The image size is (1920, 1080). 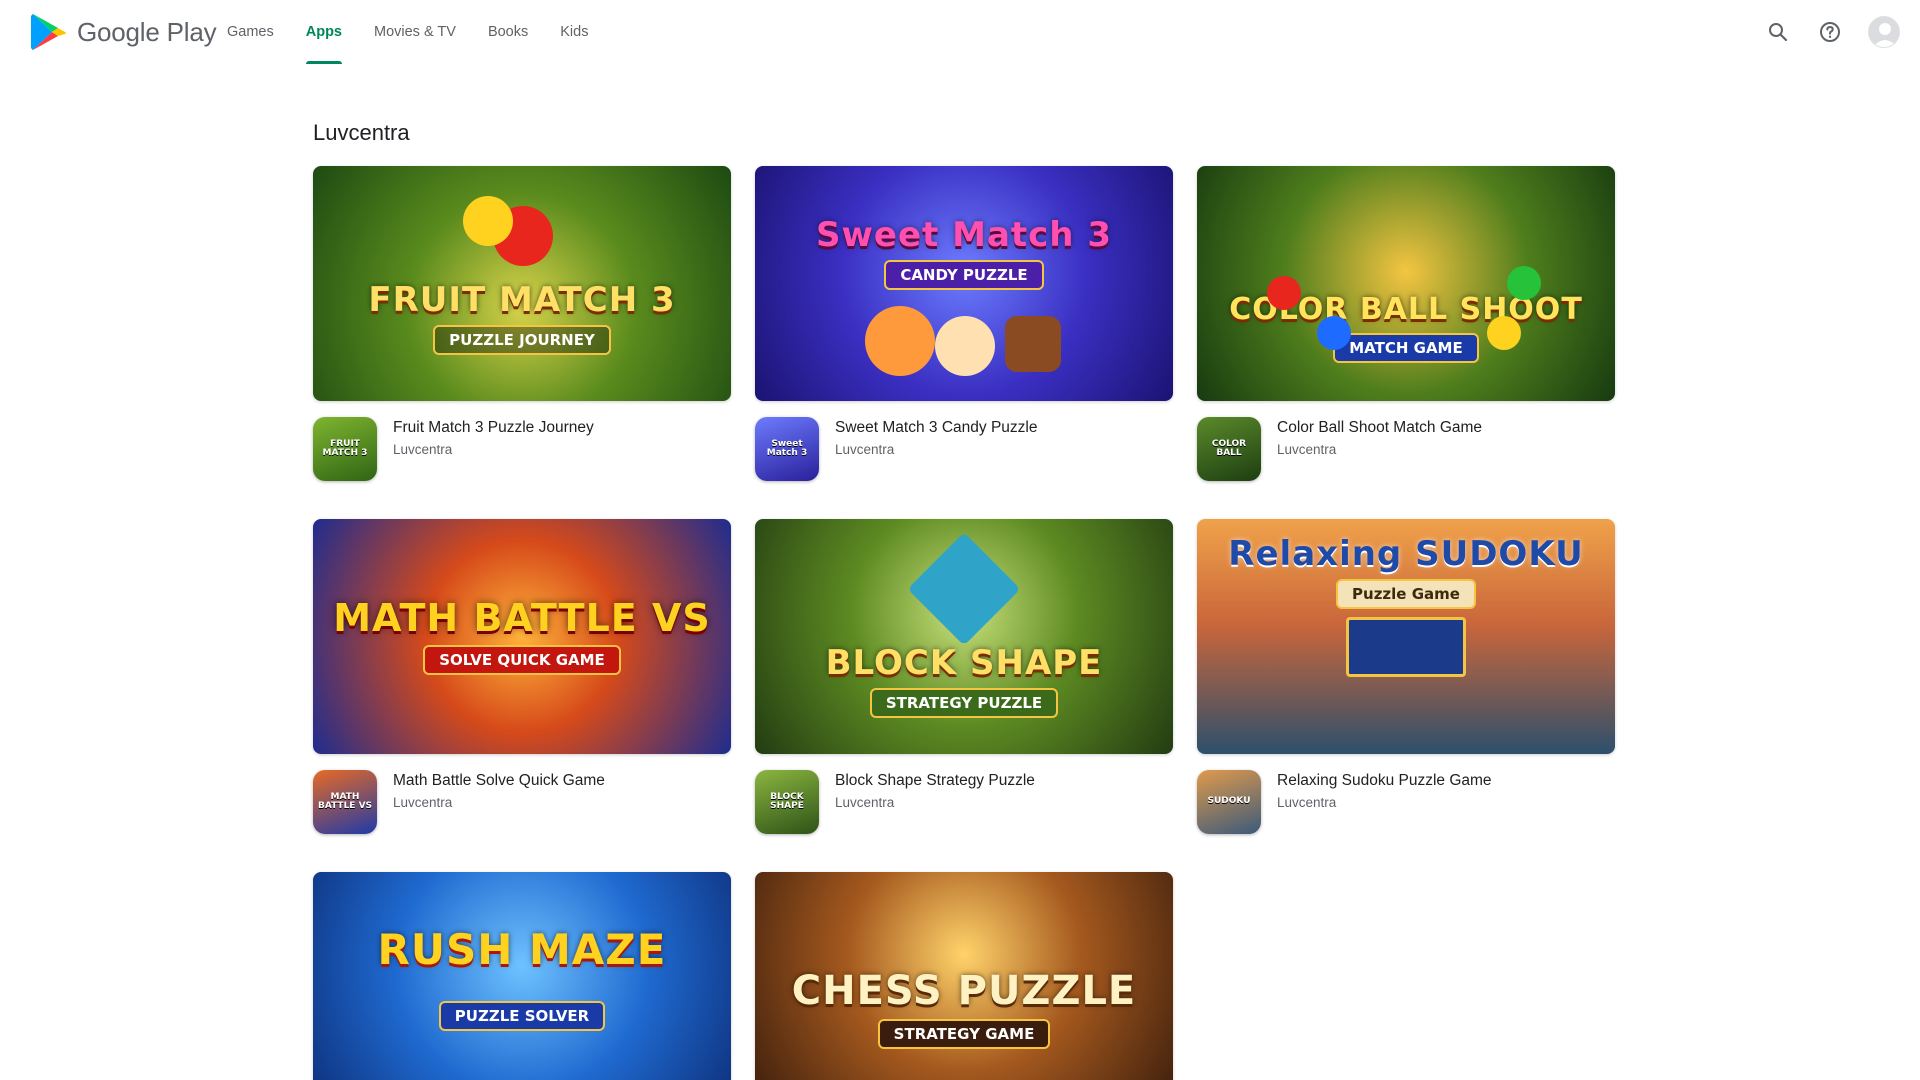 I want to click on app-banner: MATH BATTLE VS SOLVE QUICK GAME, so click(x=522, y=636).